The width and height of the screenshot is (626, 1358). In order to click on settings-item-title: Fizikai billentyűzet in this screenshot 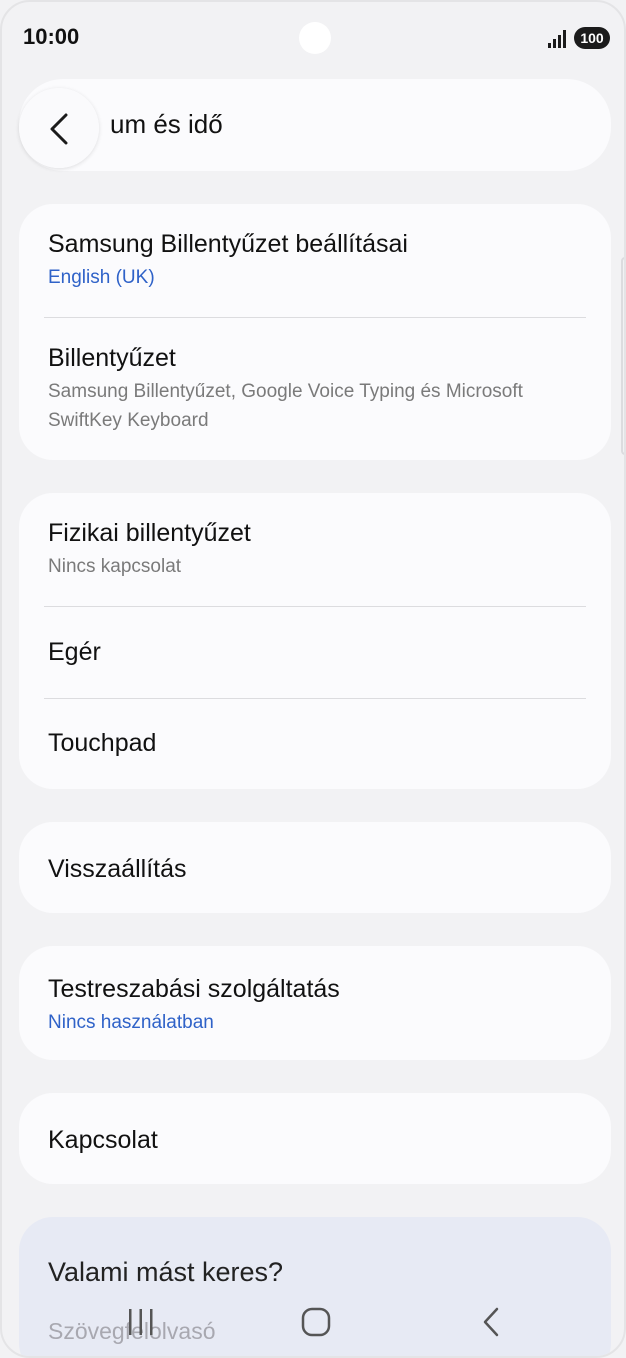, I will do `click(149, 533)`.